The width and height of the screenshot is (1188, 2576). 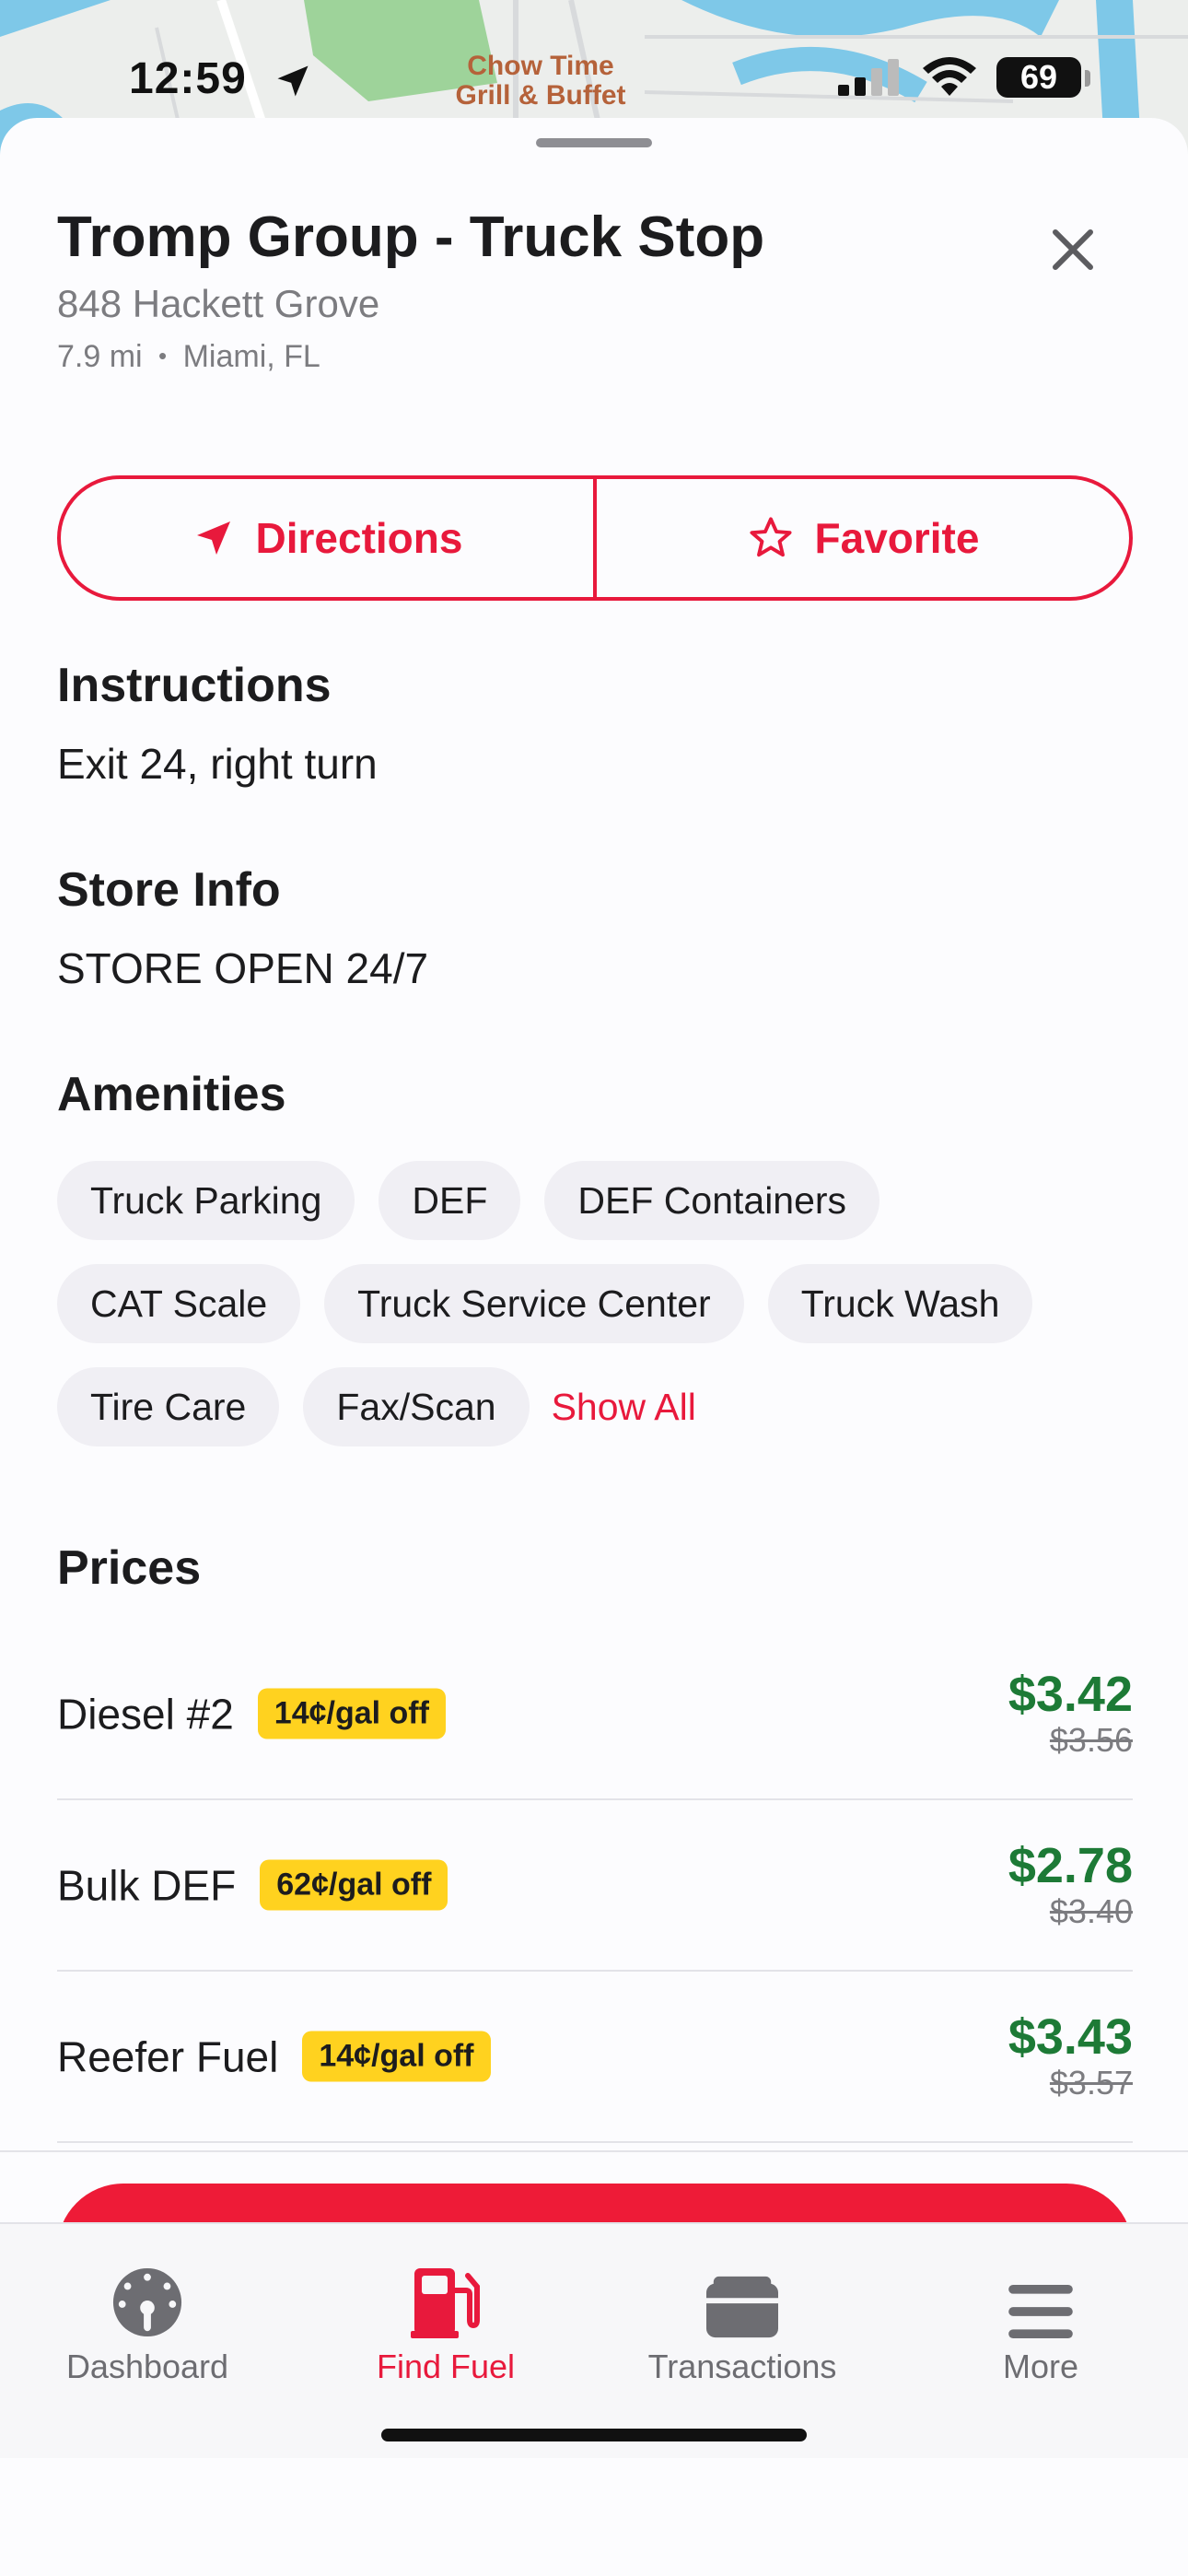 I want to click on cellular-signal-icon, so click(x=869, y=77).